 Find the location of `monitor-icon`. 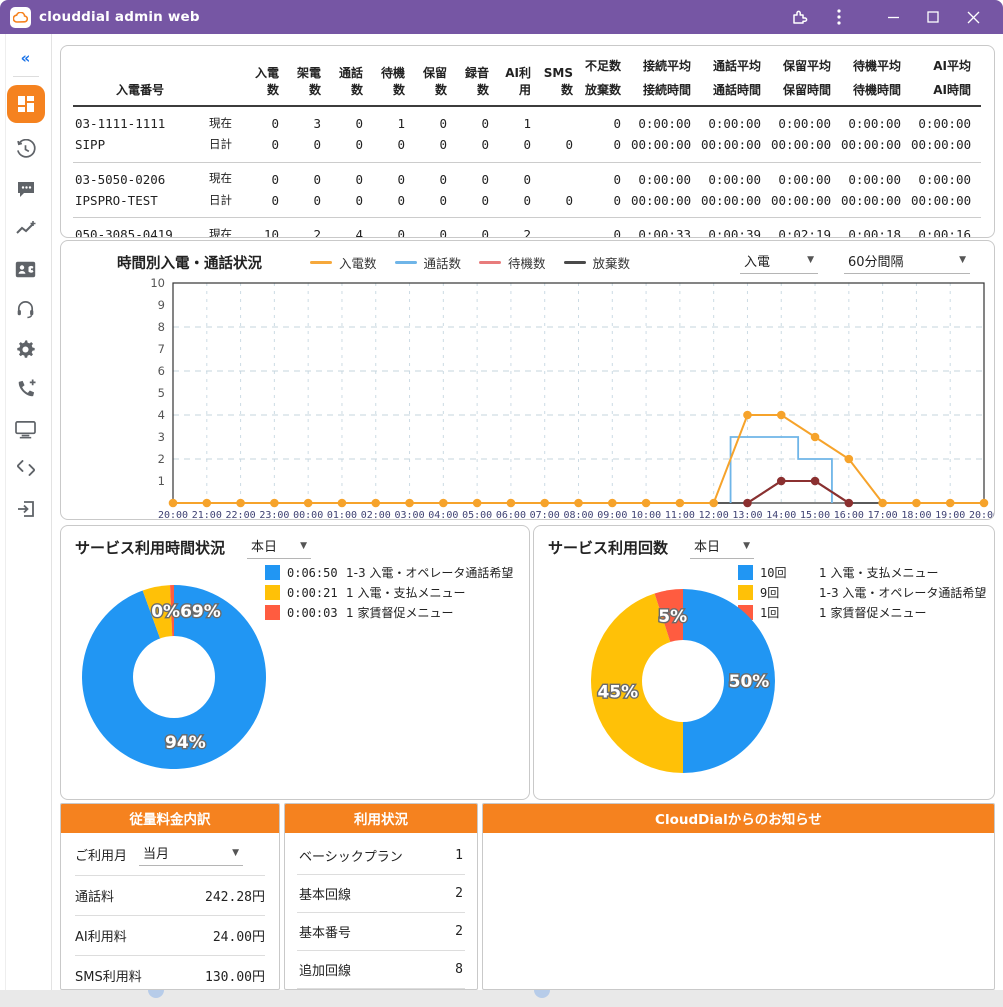

monitor-icon is located at coordinates (25, 429).